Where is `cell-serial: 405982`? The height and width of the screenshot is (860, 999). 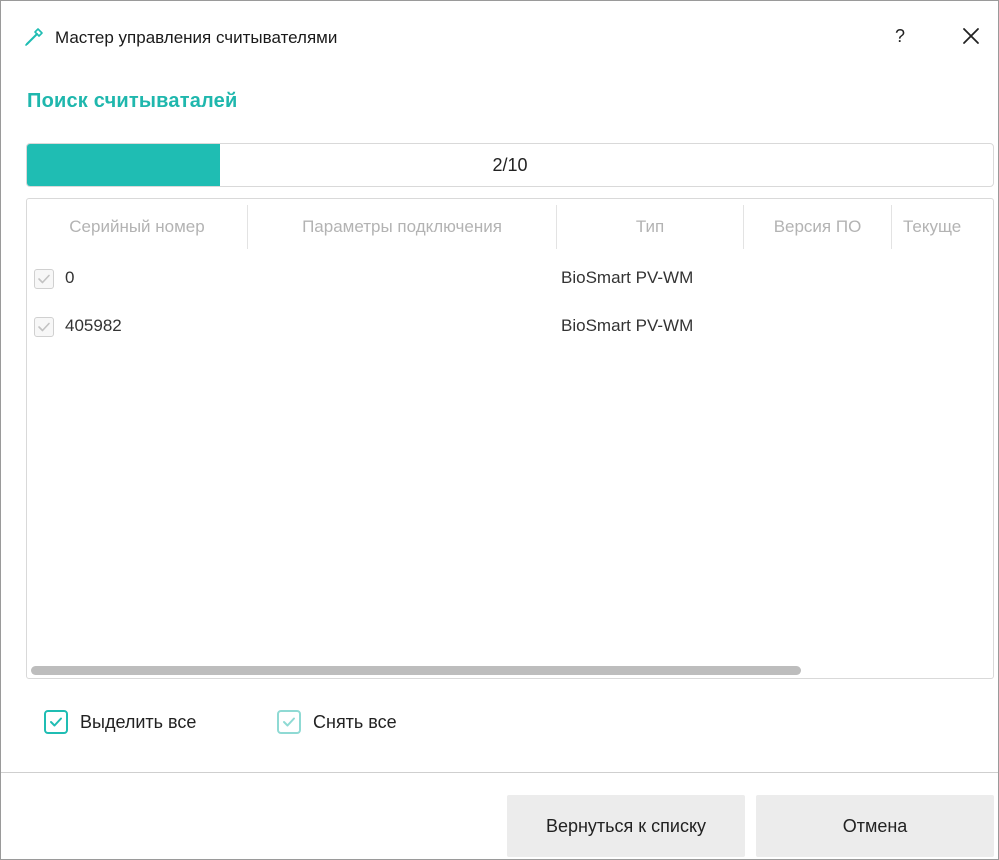 cell-serial: 405982 is located at coordinates (93, 325).